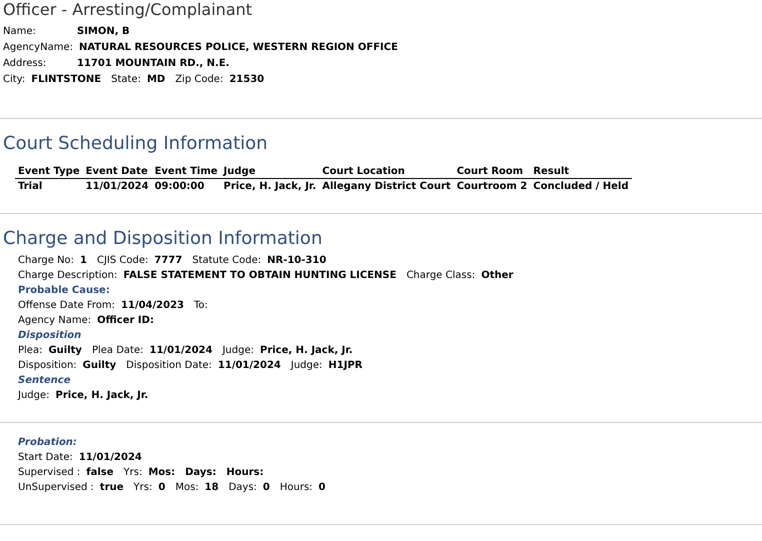 The width and height of the screenshot is (762, 541). Describe the element at coordinates (345, 366) in the screenshot. I see `field-value: H1JPR` at that location.